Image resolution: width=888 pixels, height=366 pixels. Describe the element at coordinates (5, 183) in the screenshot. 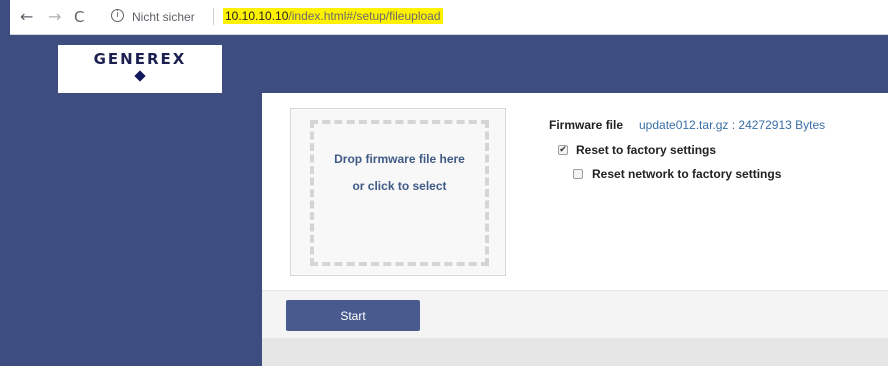

I see `window-left-frame` at that location.